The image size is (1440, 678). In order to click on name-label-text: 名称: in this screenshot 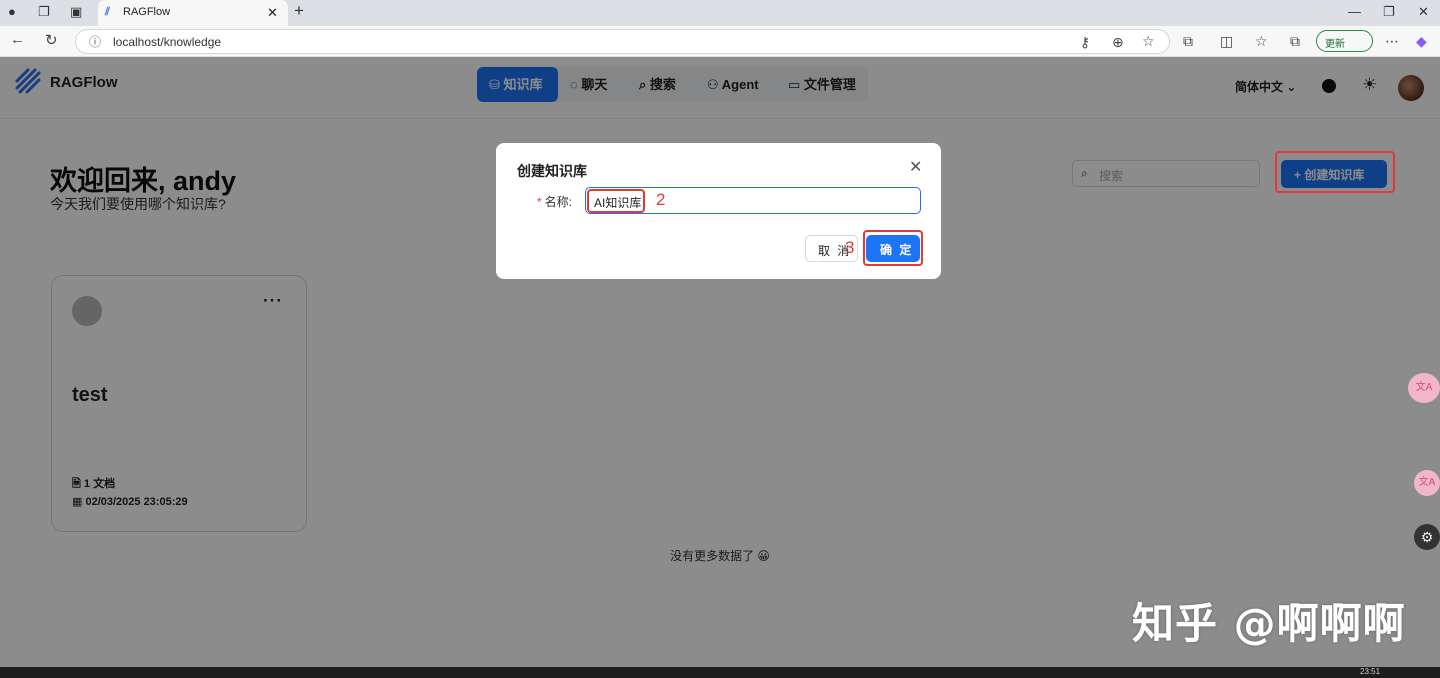, I will do `click(558, 202)`.